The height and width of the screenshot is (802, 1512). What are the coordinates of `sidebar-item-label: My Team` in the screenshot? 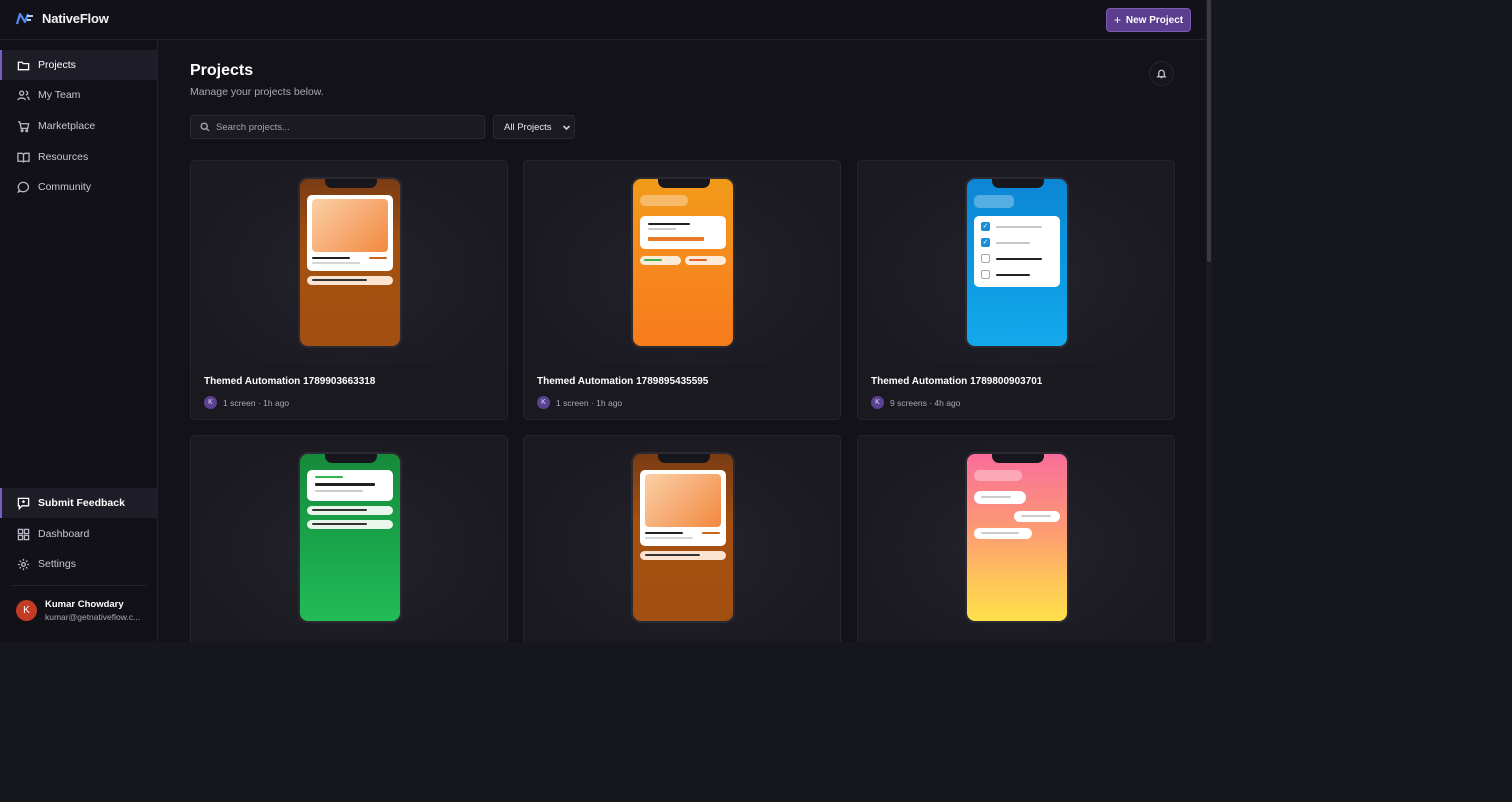 It's located at (59, 95).